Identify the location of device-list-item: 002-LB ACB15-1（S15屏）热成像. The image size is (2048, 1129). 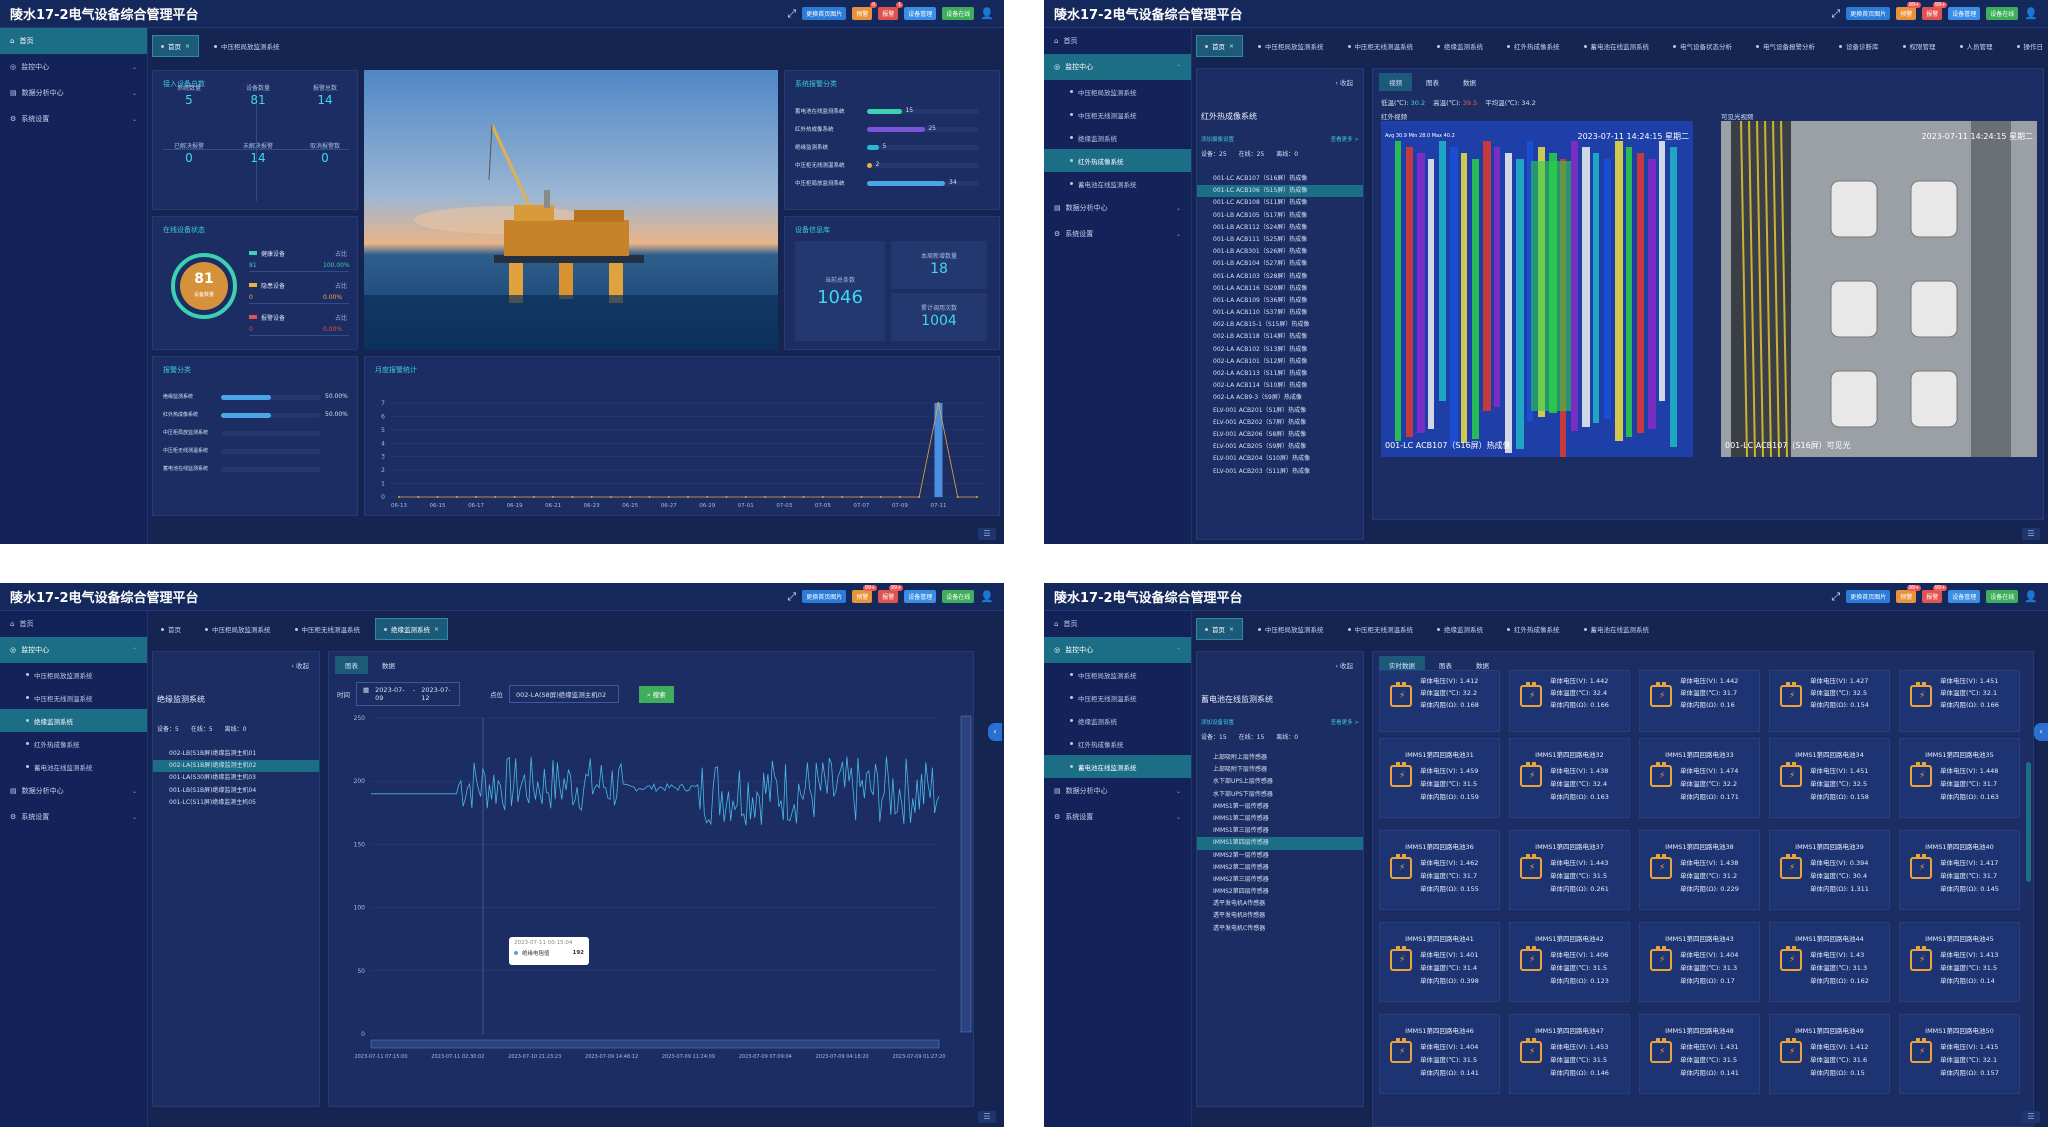
(1280, 325).